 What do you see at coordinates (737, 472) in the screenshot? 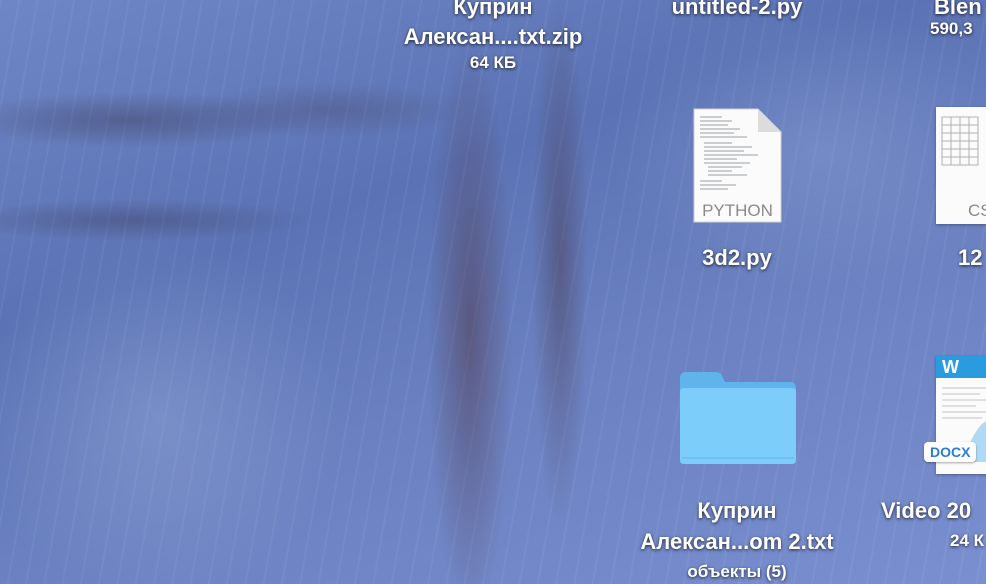
I see `desktop-item-kuprin-folder: Куприн Алексан...om 2.txt объекты (5)` at bounding box center [737, 472].